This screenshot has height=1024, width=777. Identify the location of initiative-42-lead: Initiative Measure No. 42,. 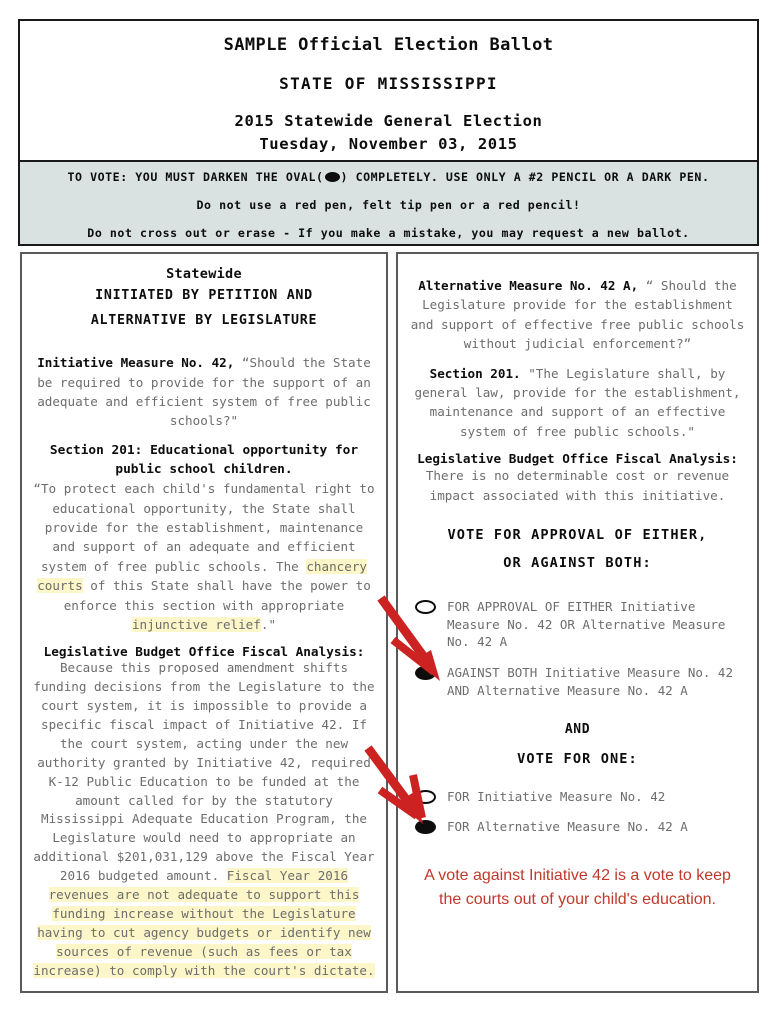
(136, 363).